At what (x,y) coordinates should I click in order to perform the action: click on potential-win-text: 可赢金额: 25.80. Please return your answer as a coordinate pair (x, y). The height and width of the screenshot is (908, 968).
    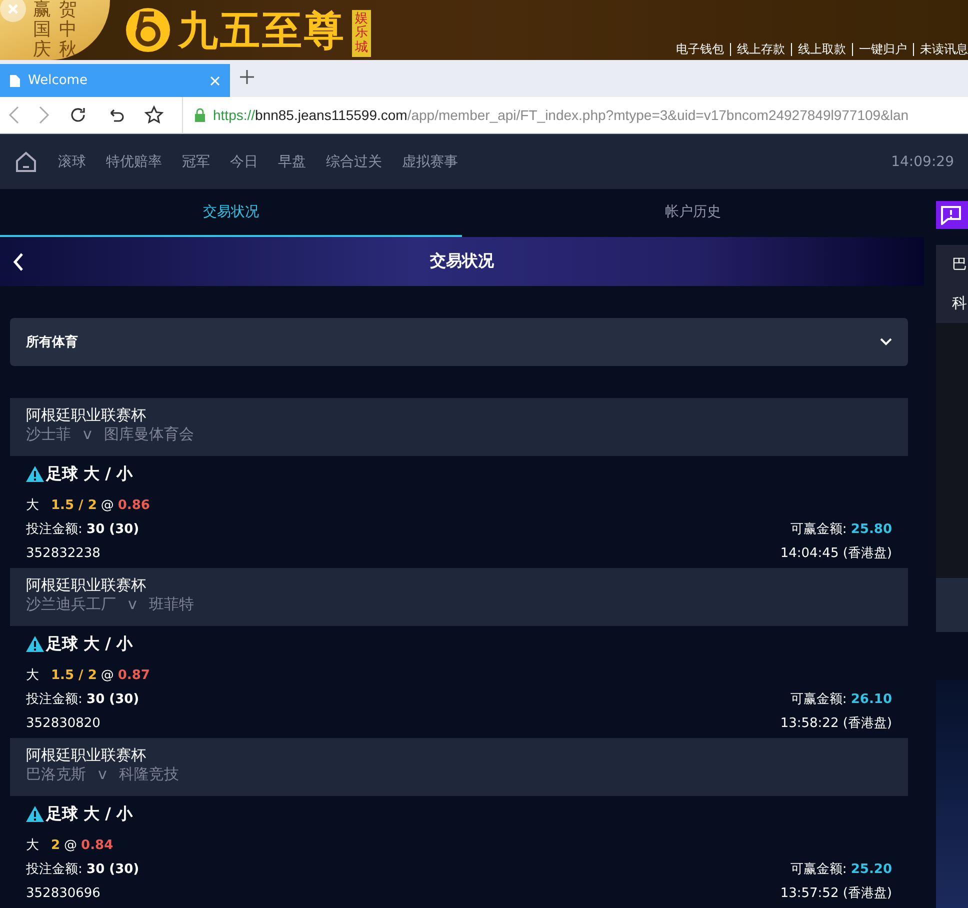
    Looking at the image, I should click on (841, 529).